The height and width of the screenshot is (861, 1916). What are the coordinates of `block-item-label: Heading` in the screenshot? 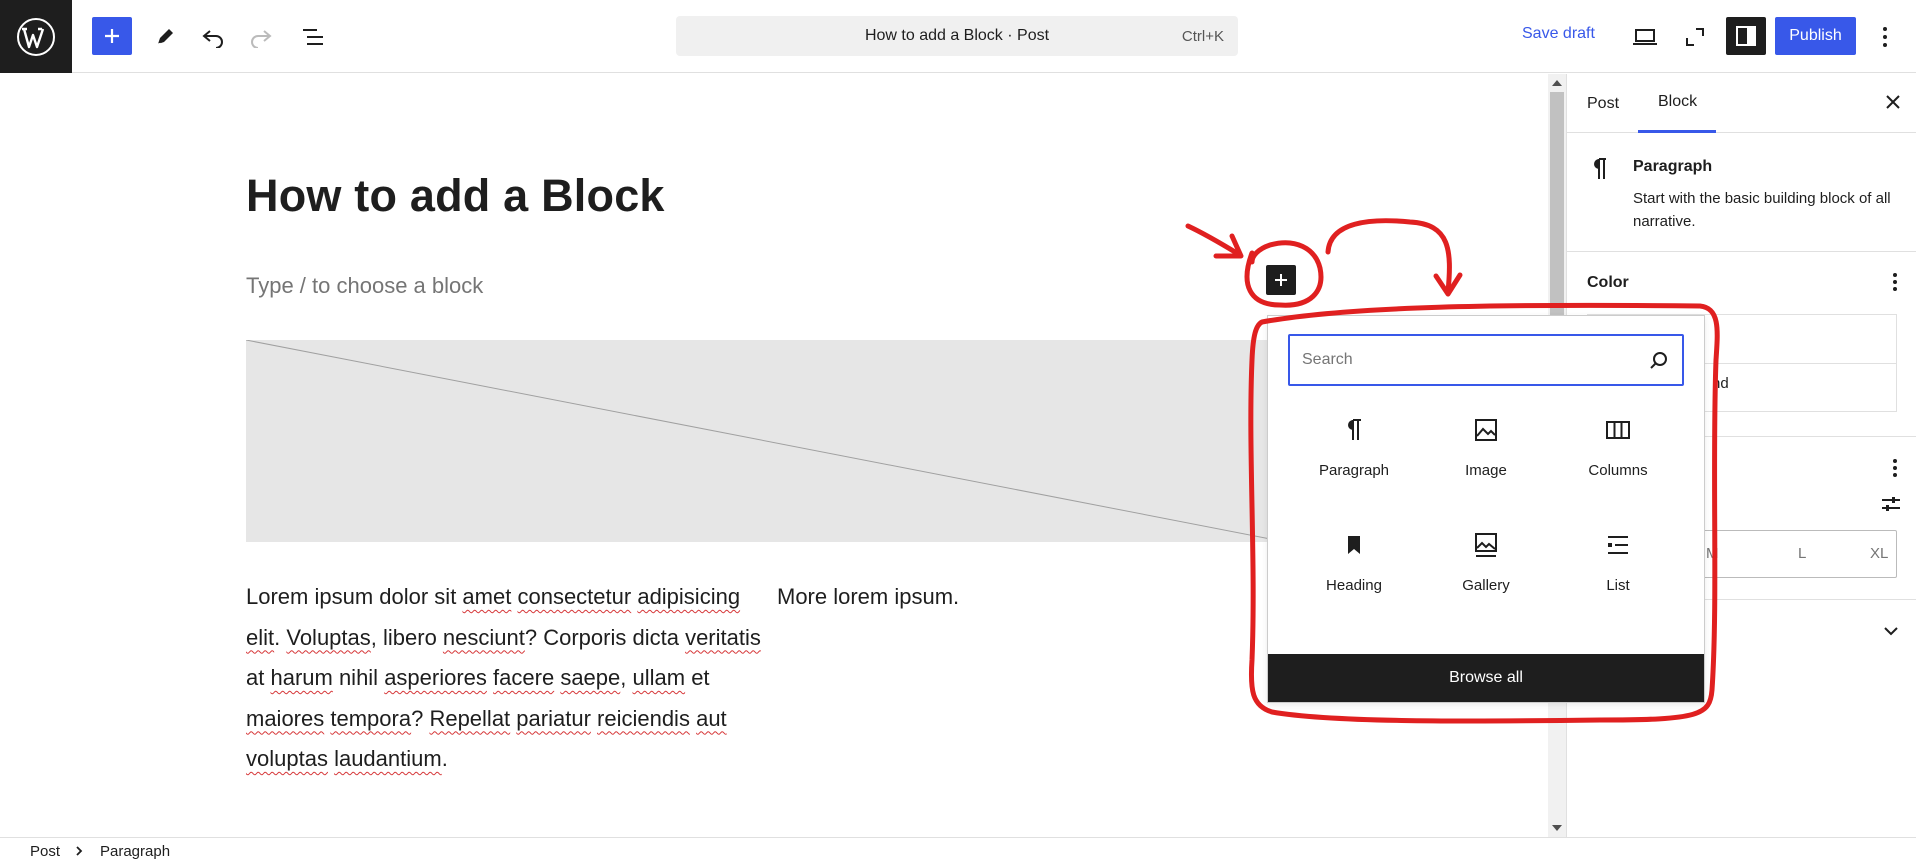 It's located at (1354, 585).